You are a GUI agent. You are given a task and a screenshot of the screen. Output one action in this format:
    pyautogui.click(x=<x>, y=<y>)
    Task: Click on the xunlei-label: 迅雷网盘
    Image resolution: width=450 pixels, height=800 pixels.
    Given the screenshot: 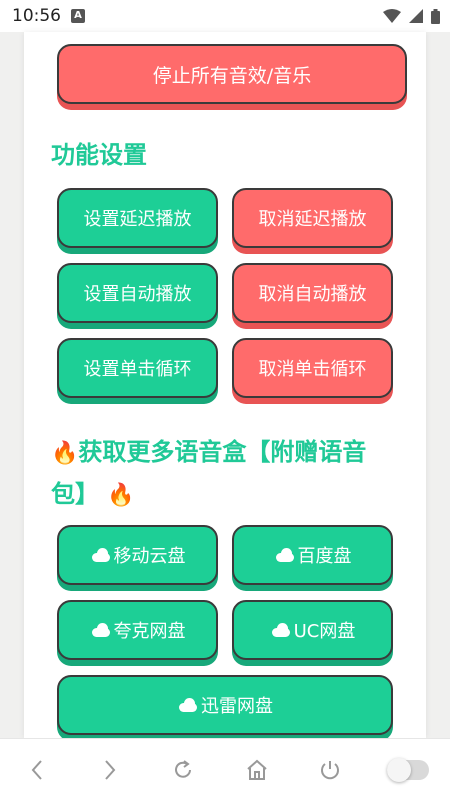 What is the action you would take?
    pyautogui.click(x=237, y=706)
    